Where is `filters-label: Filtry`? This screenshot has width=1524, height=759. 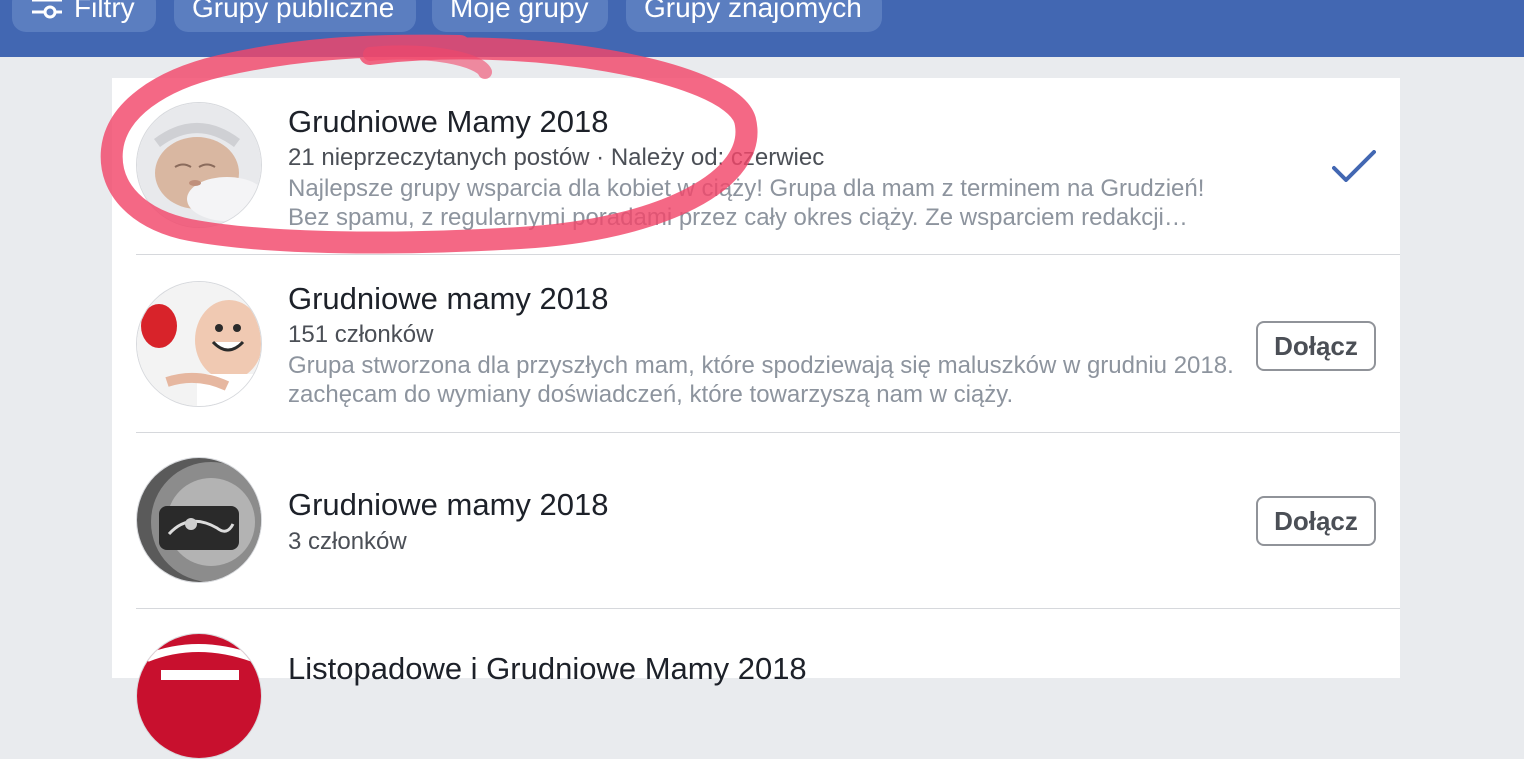 filters-label: Filtry is located at coordinates (104, 11).